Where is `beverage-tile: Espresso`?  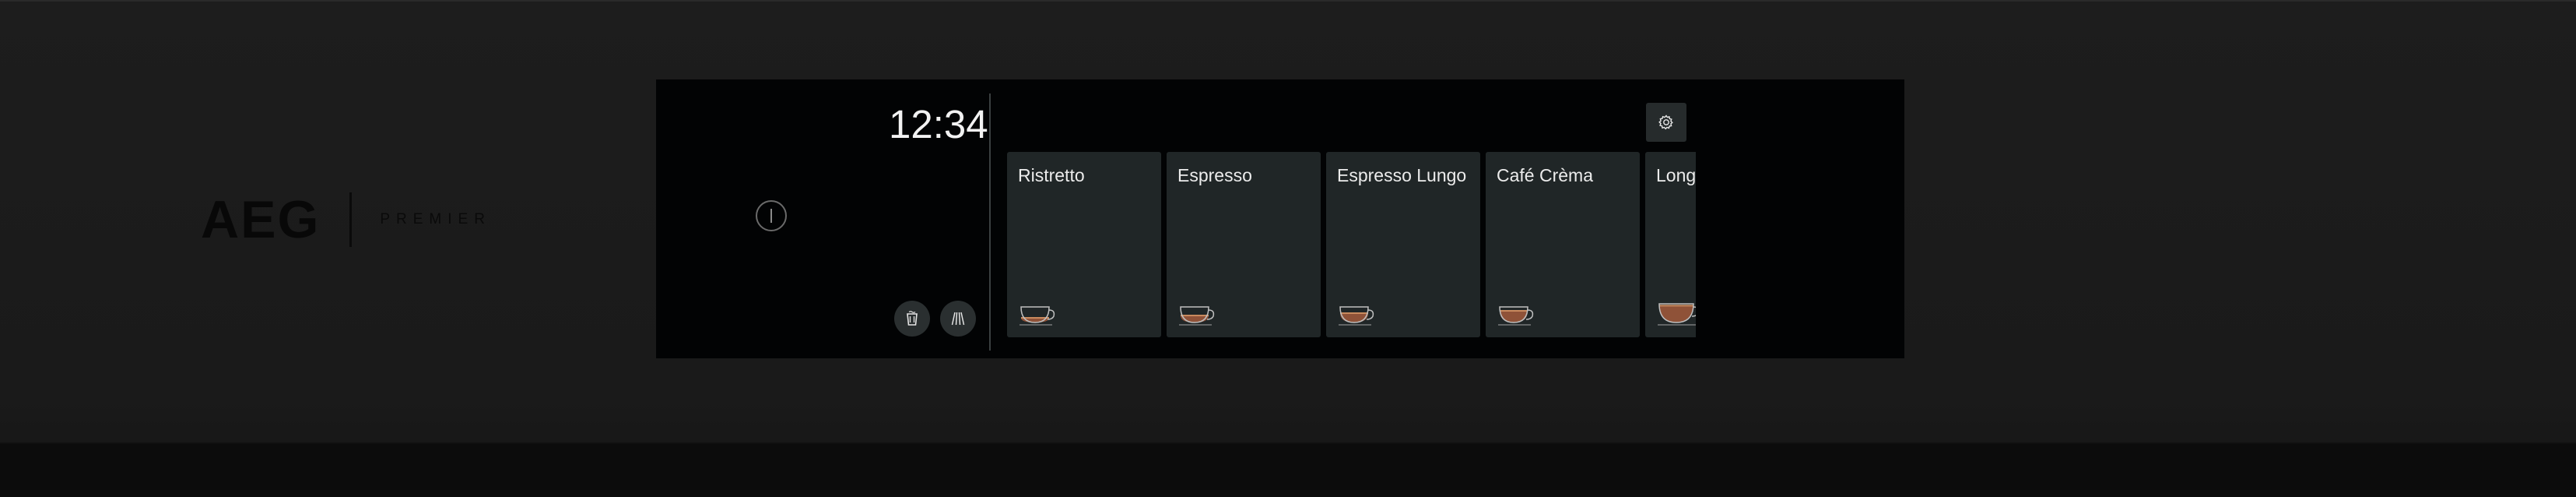 beverage-tile: Espresso is located at coordinates (1244, 244).